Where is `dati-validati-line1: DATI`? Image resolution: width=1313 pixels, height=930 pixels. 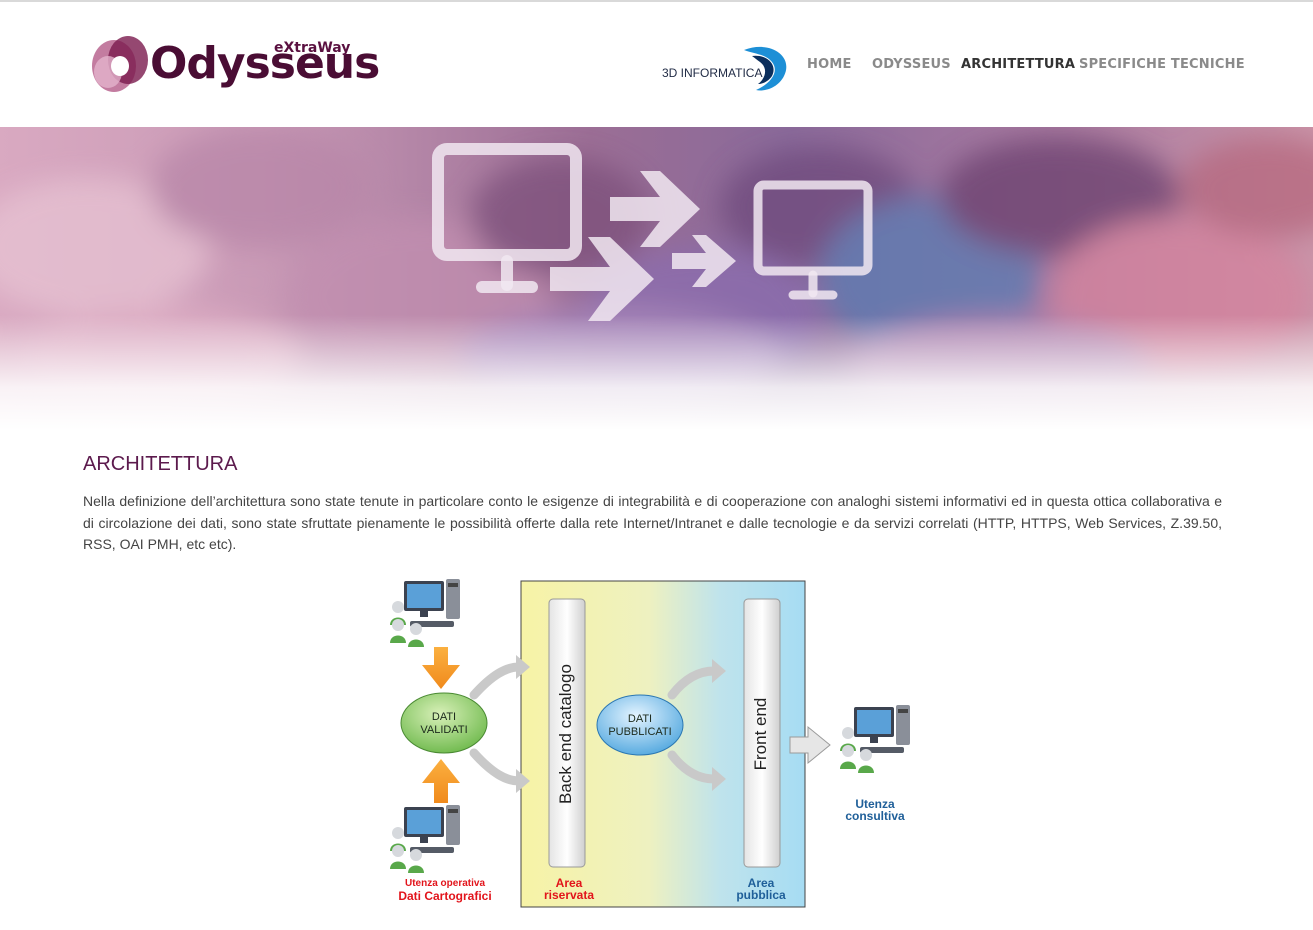
dati-validati-line1: DATI is located at coordinates (444, 717).